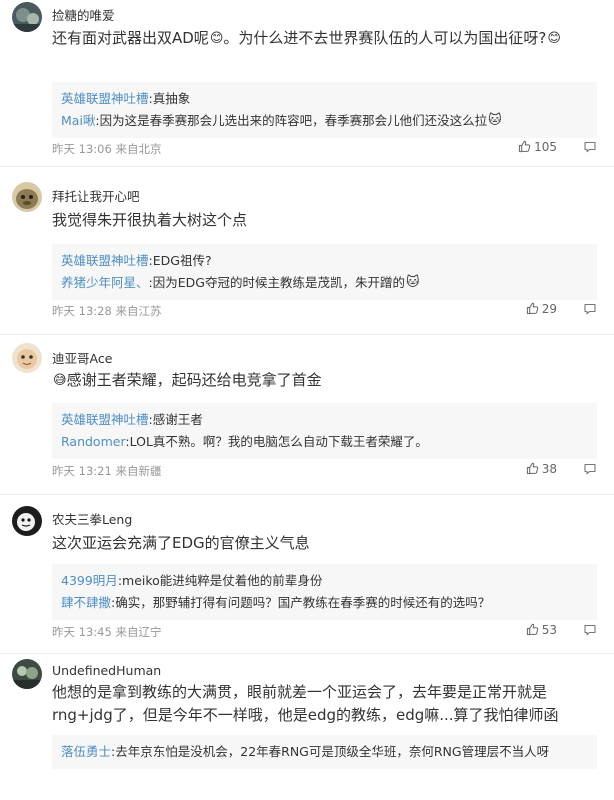 This screenshot has width=614, height=800. I want to click on like-count: 105, so click(545, 147).